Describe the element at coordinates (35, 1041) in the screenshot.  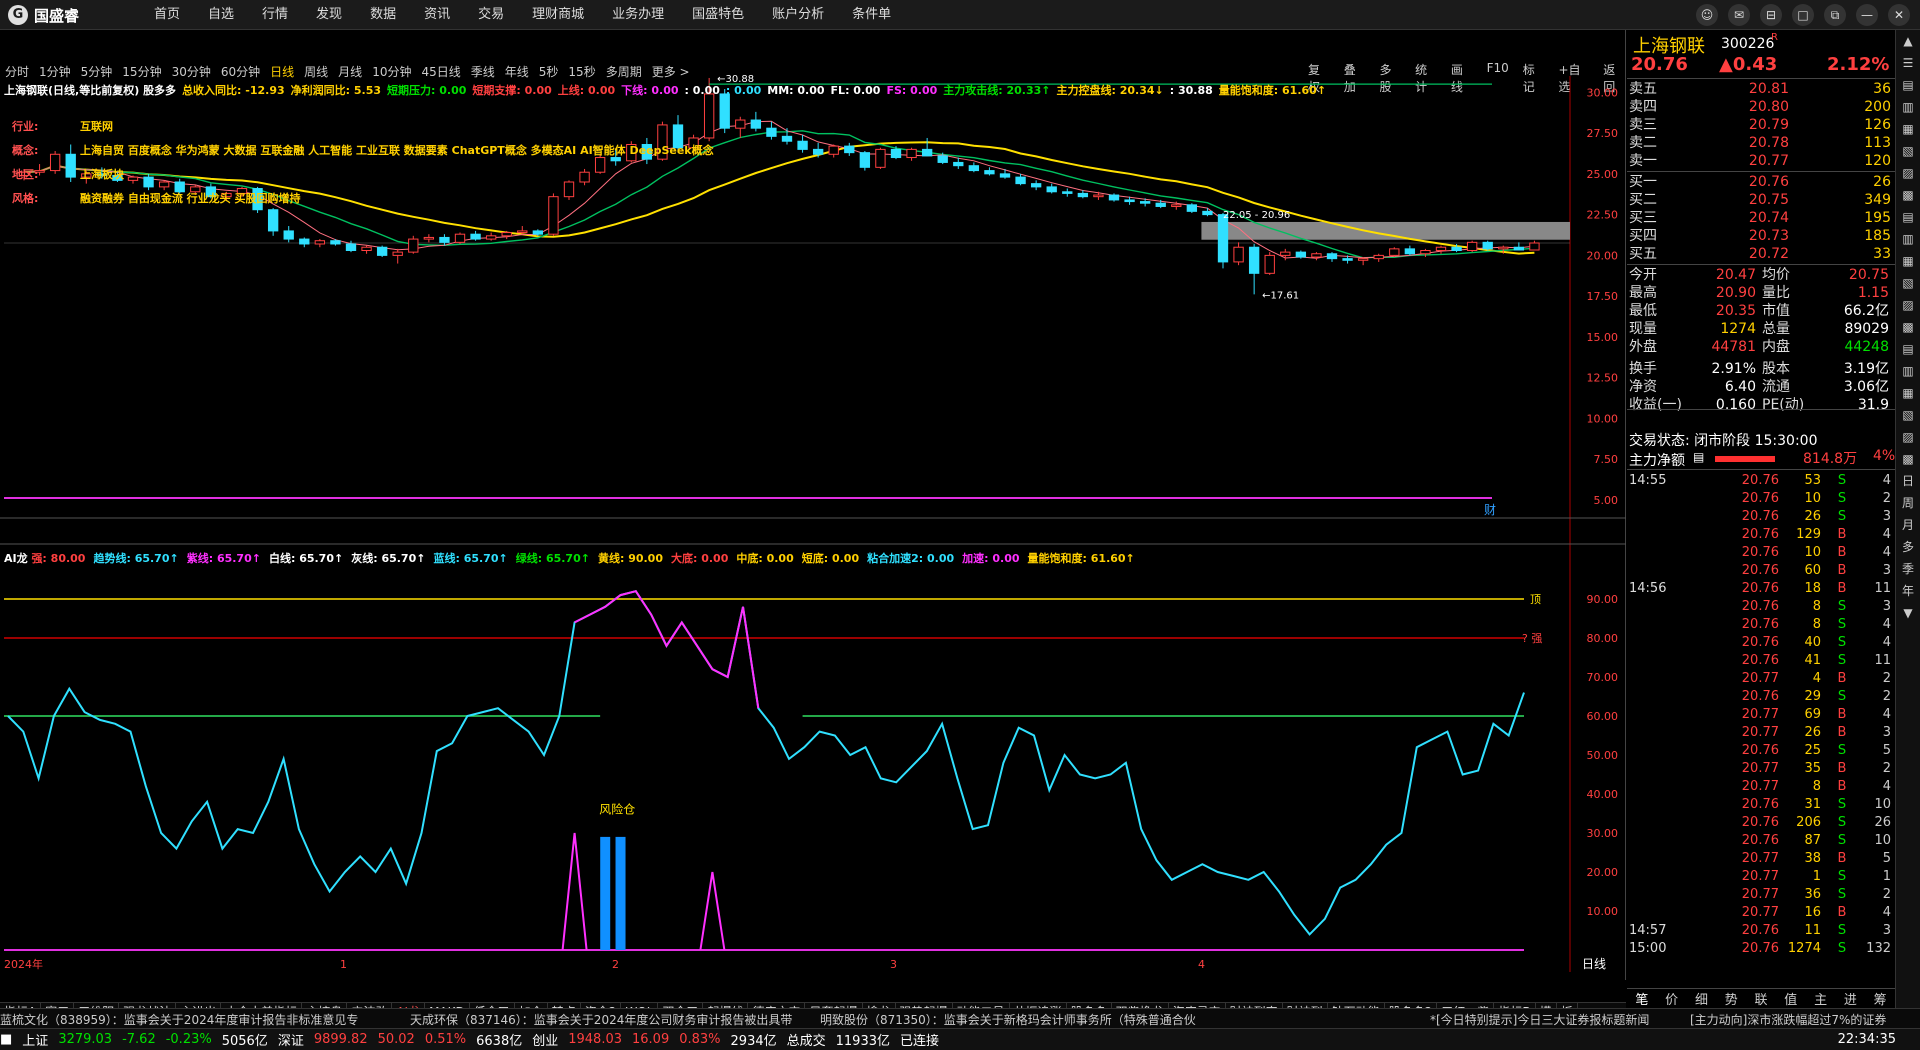
I see `status-value: 上证` at that location.